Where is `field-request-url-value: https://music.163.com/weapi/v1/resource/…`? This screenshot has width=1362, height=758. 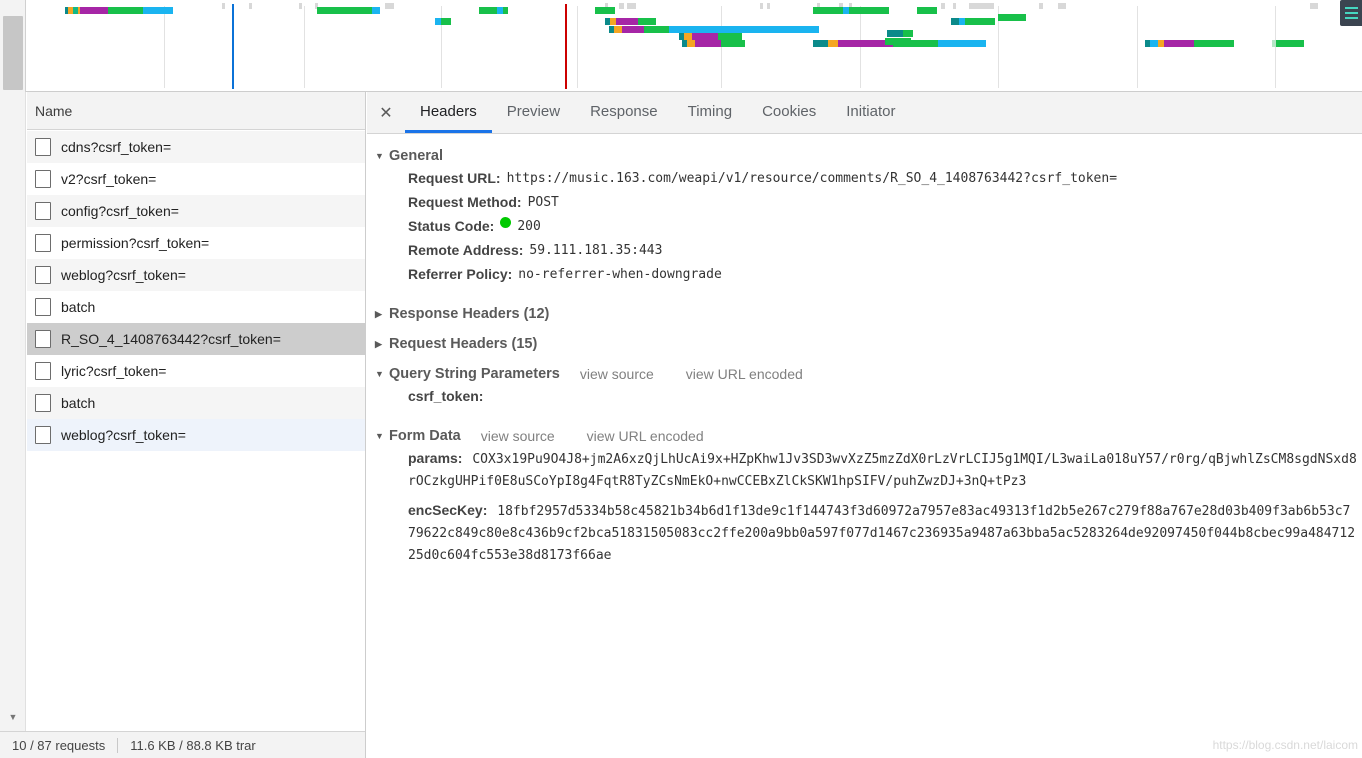
field-request-url-value: https://music.163.com/weapi/v1/resource/… is located at coordinates (812, 178).